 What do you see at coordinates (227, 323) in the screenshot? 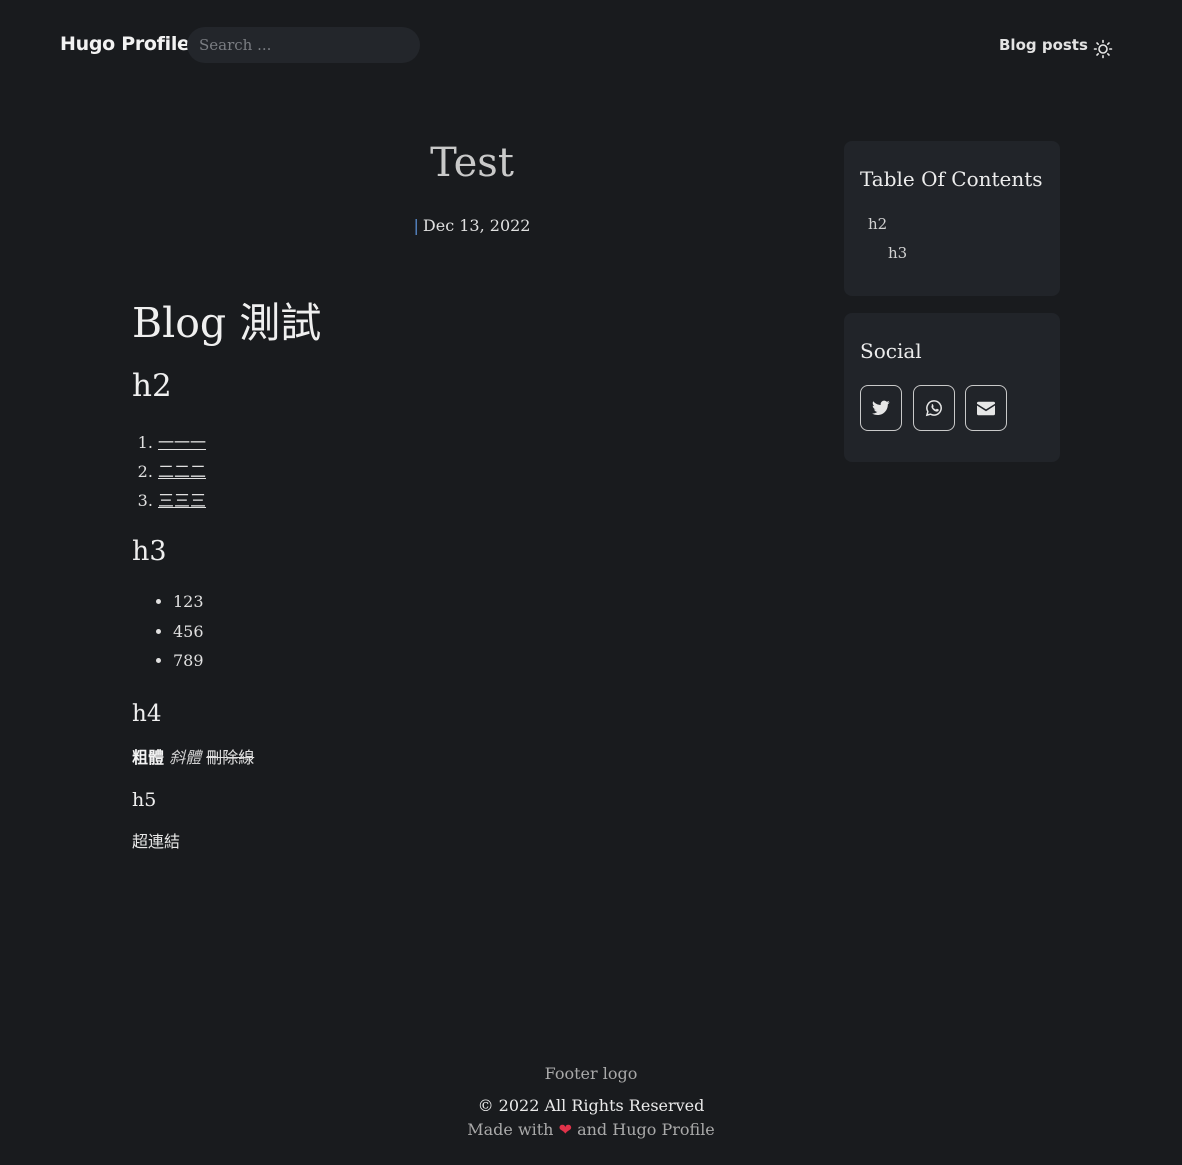
I see `content-heading-1: Blog 測試` at bounding box center [227, 323].